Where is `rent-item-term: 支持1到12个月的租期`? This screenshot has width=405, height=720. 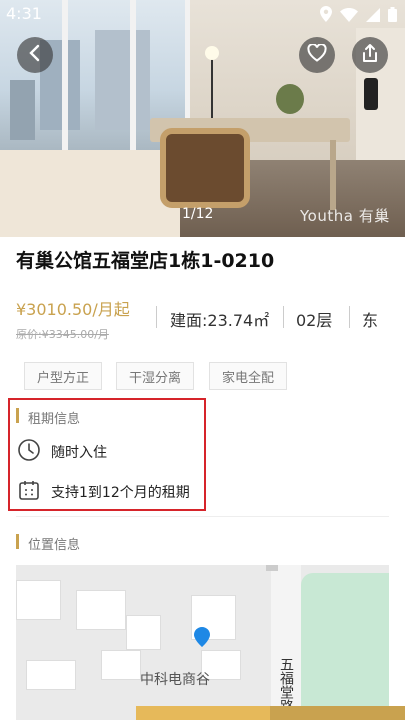 rent-item-term: 支持1到12个月的租期 is located at coordinates (103, 492).